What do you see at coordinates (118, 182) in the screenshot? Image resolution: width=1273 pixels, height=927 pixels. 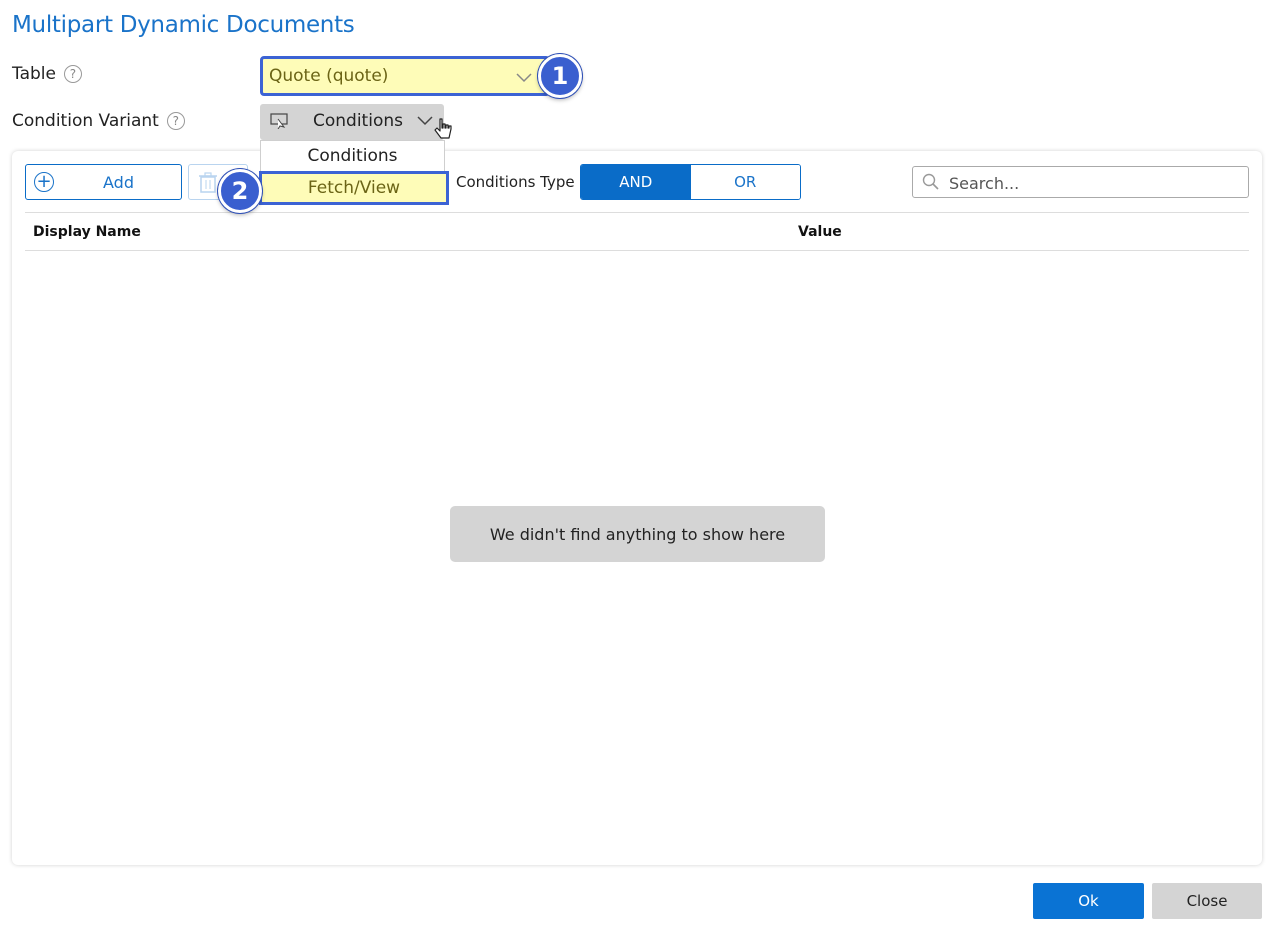 I see `add-button-label: Add` at bounding box center [118, 182].